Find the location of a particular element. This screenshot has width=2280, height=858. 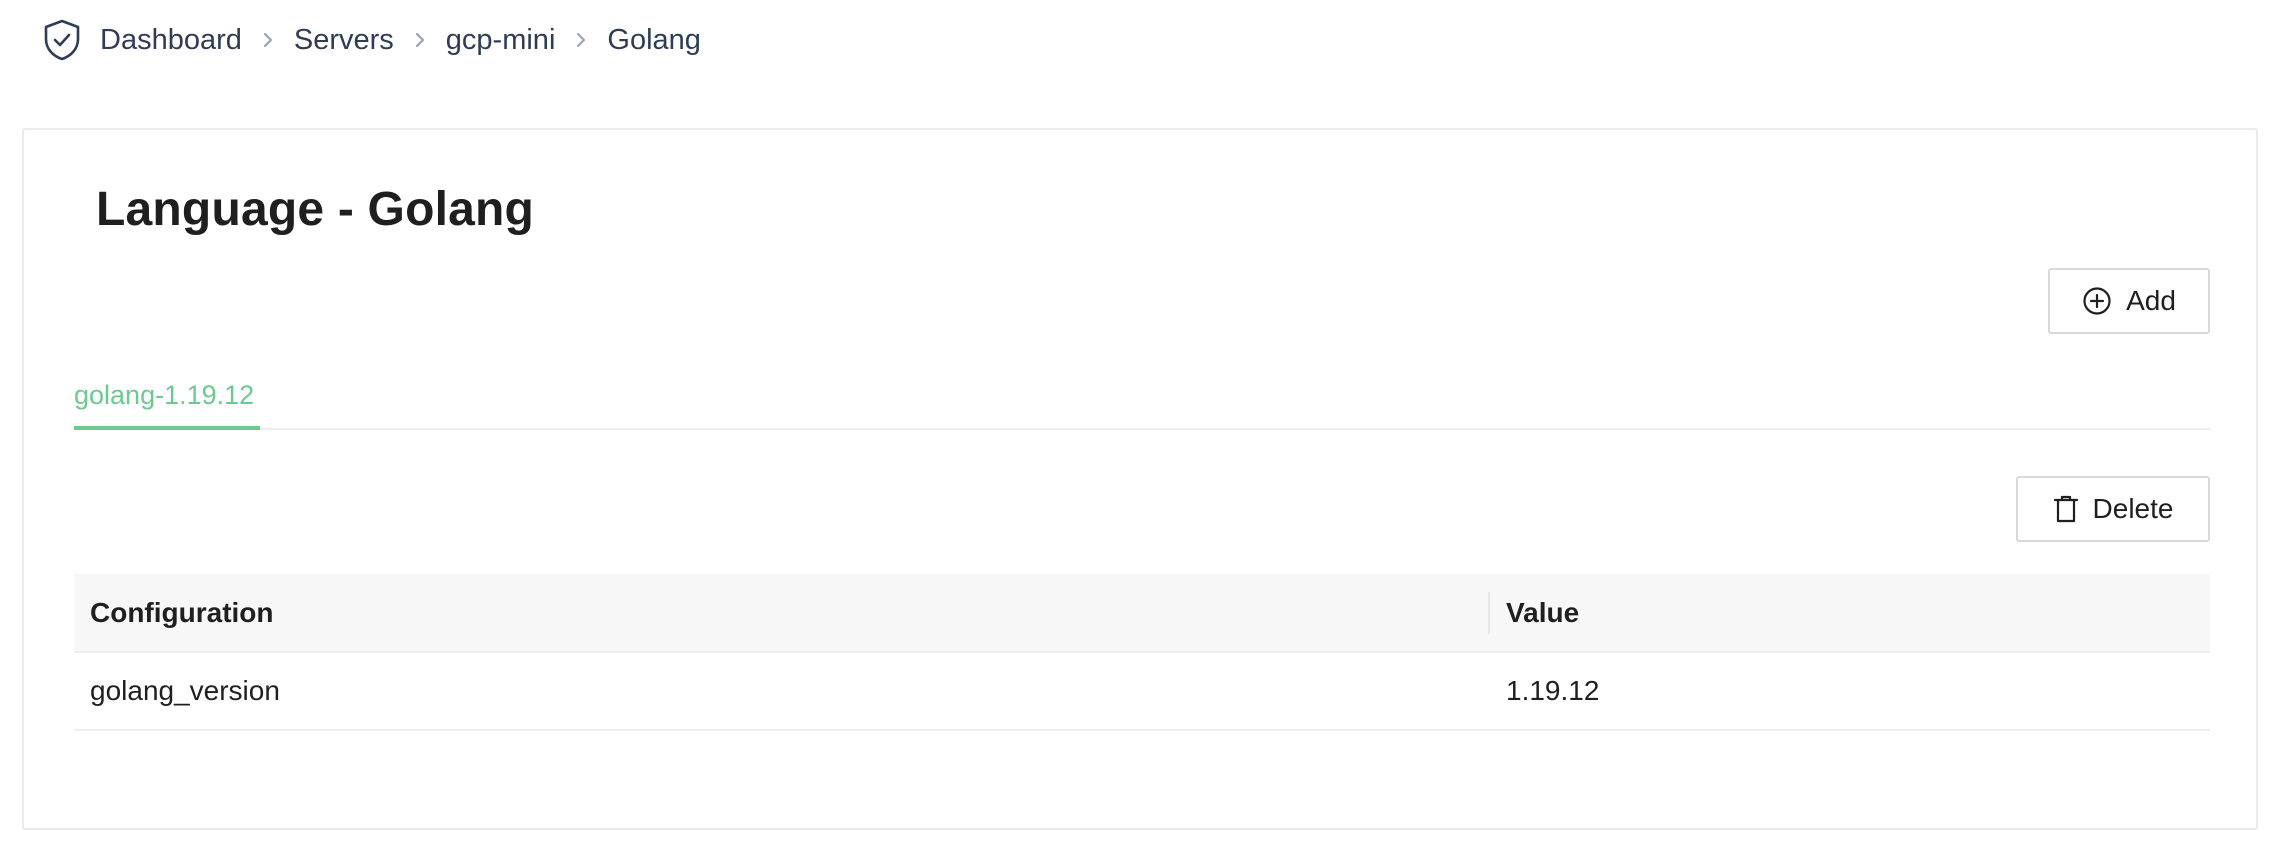

breadcrumb-servers: Servers is located at coordinates (344, 40).